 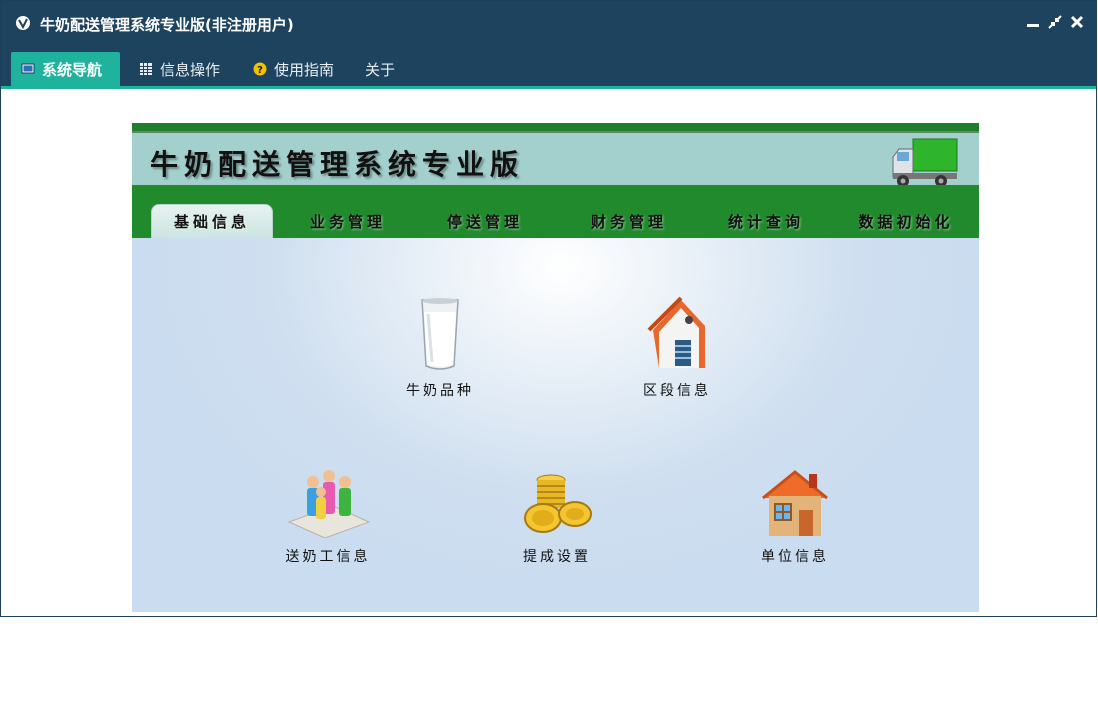 I want to click on restore-button, so click(x=1055, y=22).